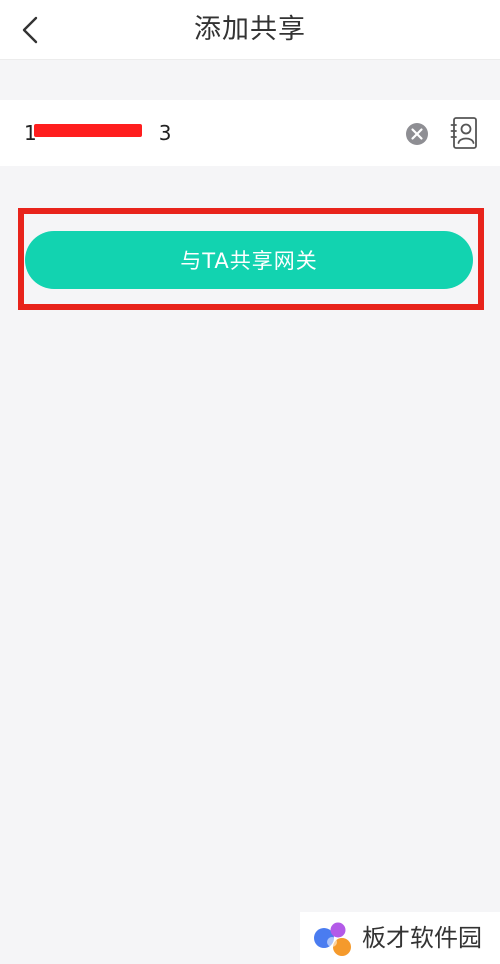  I want to click on clear-input-button, so click(417, 134).